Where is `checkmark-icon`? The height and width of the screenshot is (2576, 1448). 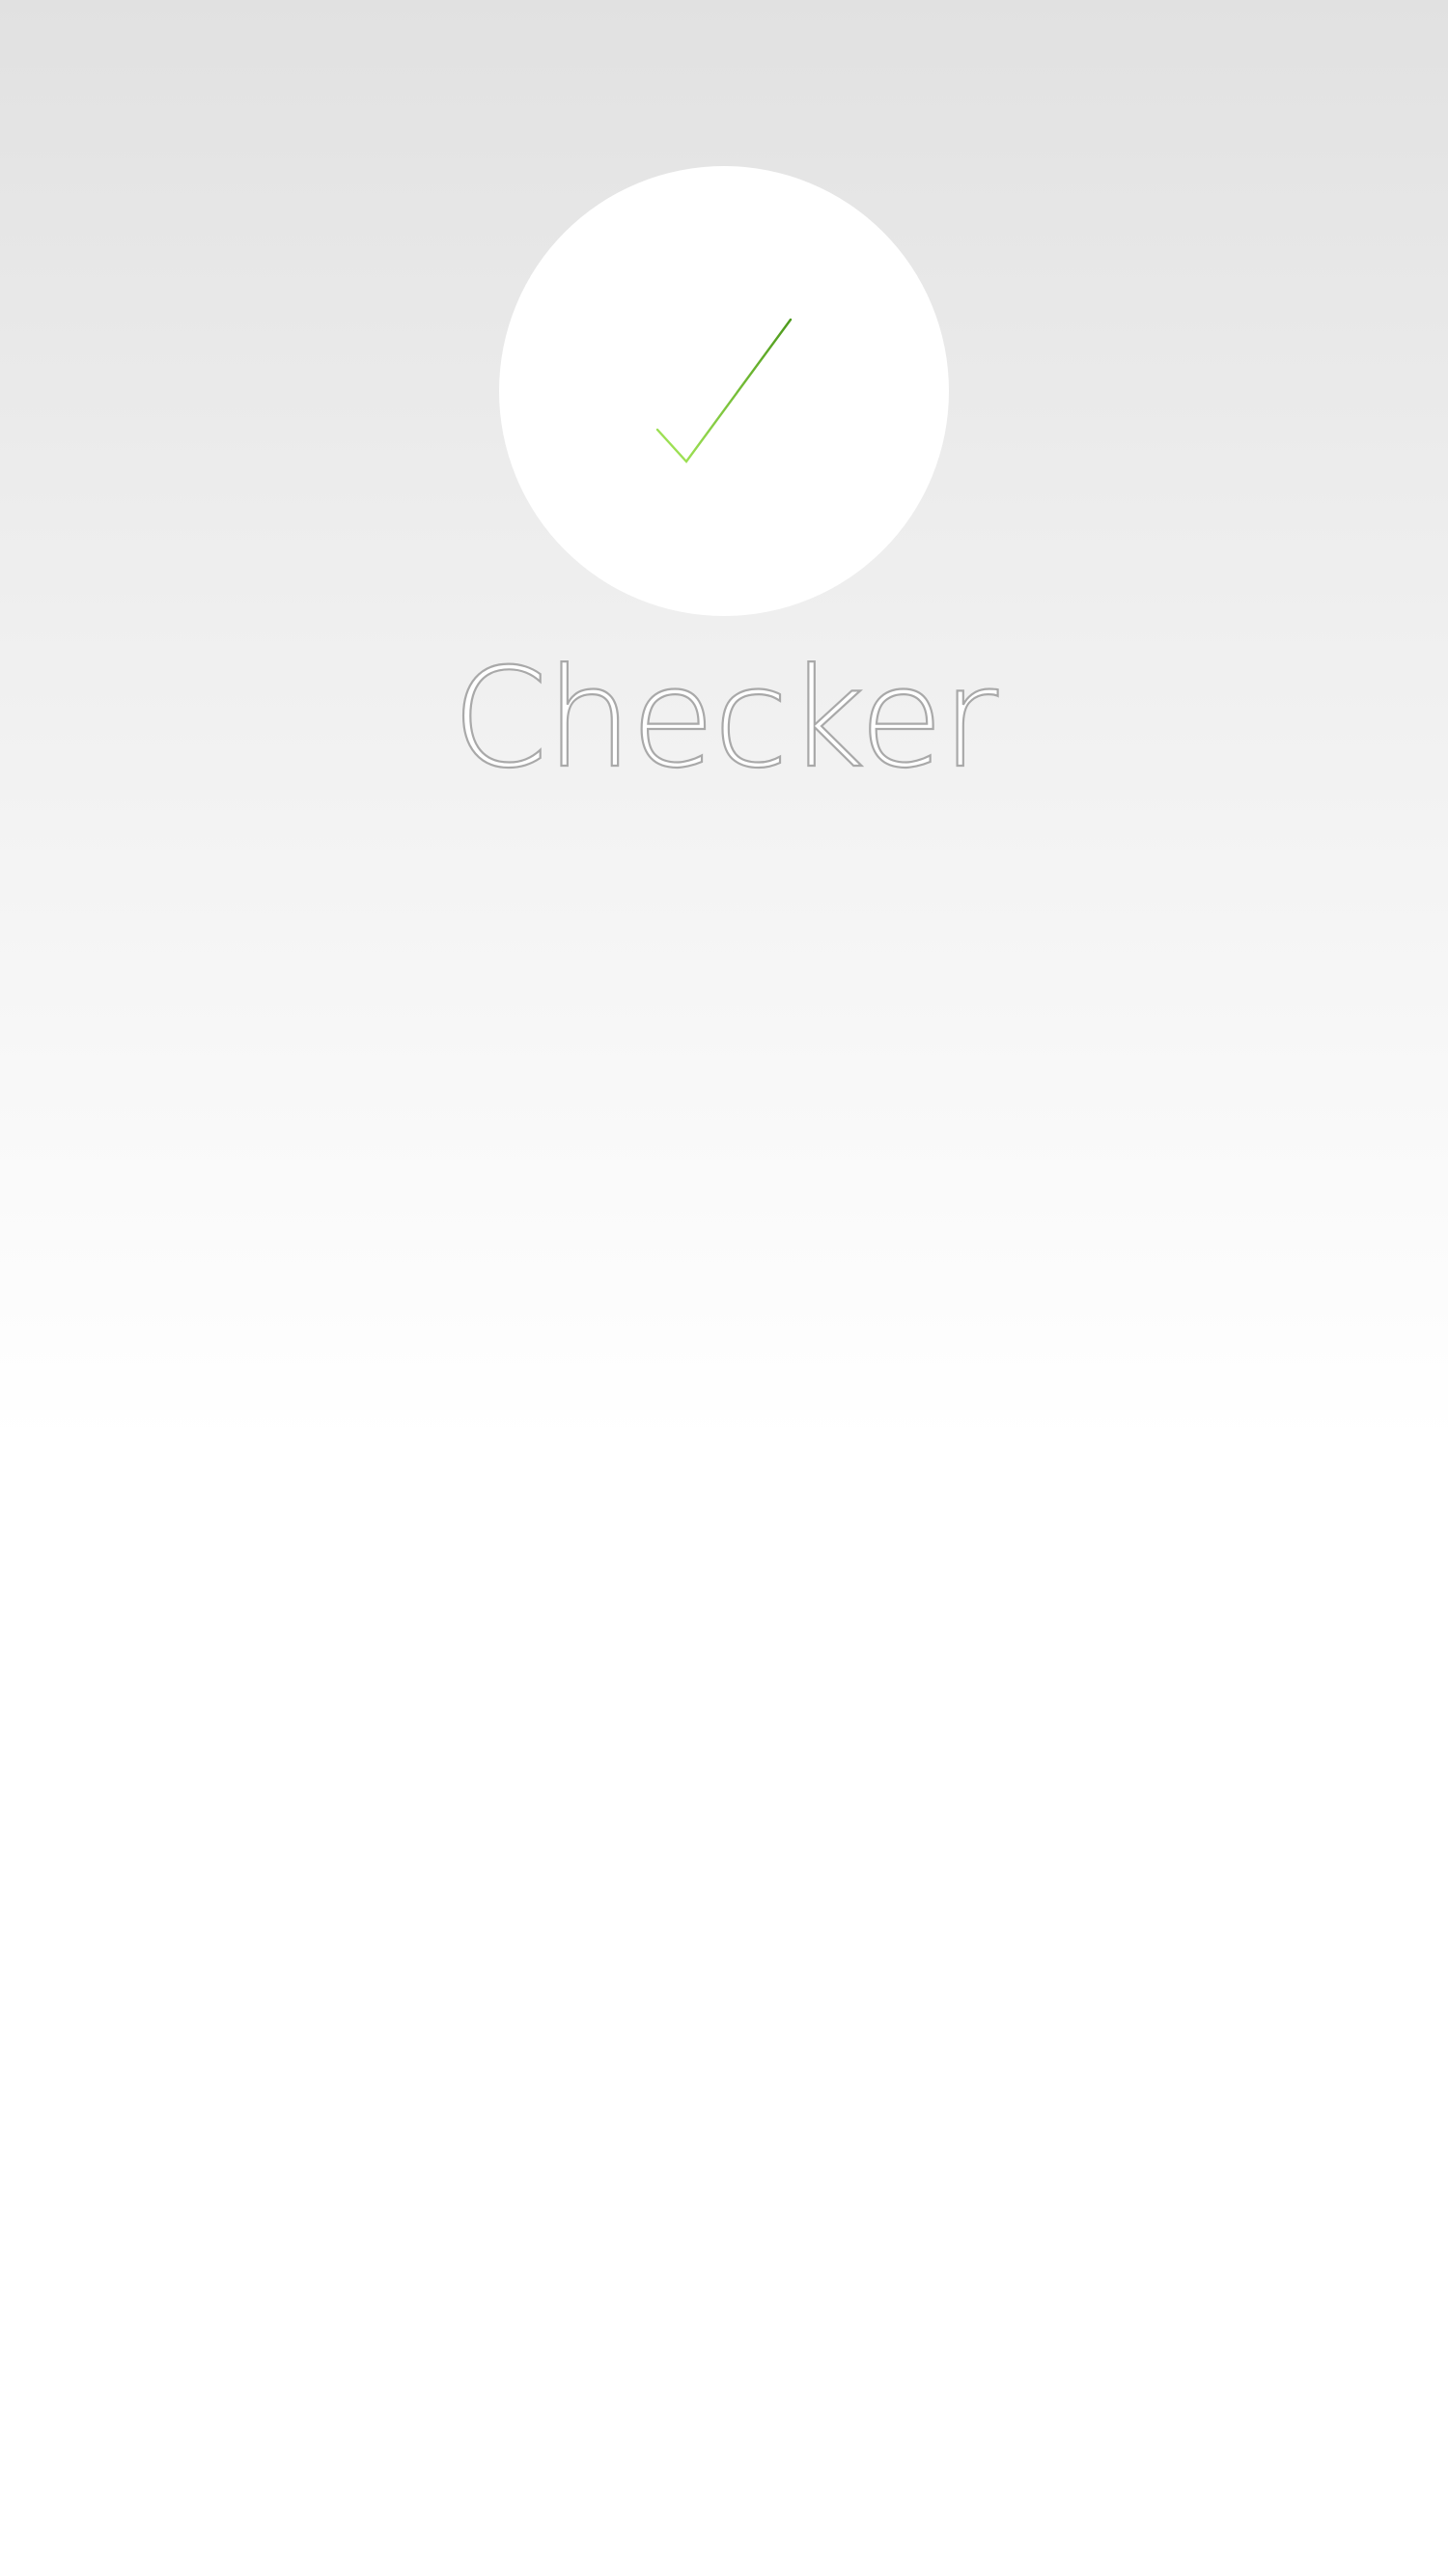
checkmark-icon is located at coordinates (724, 391).